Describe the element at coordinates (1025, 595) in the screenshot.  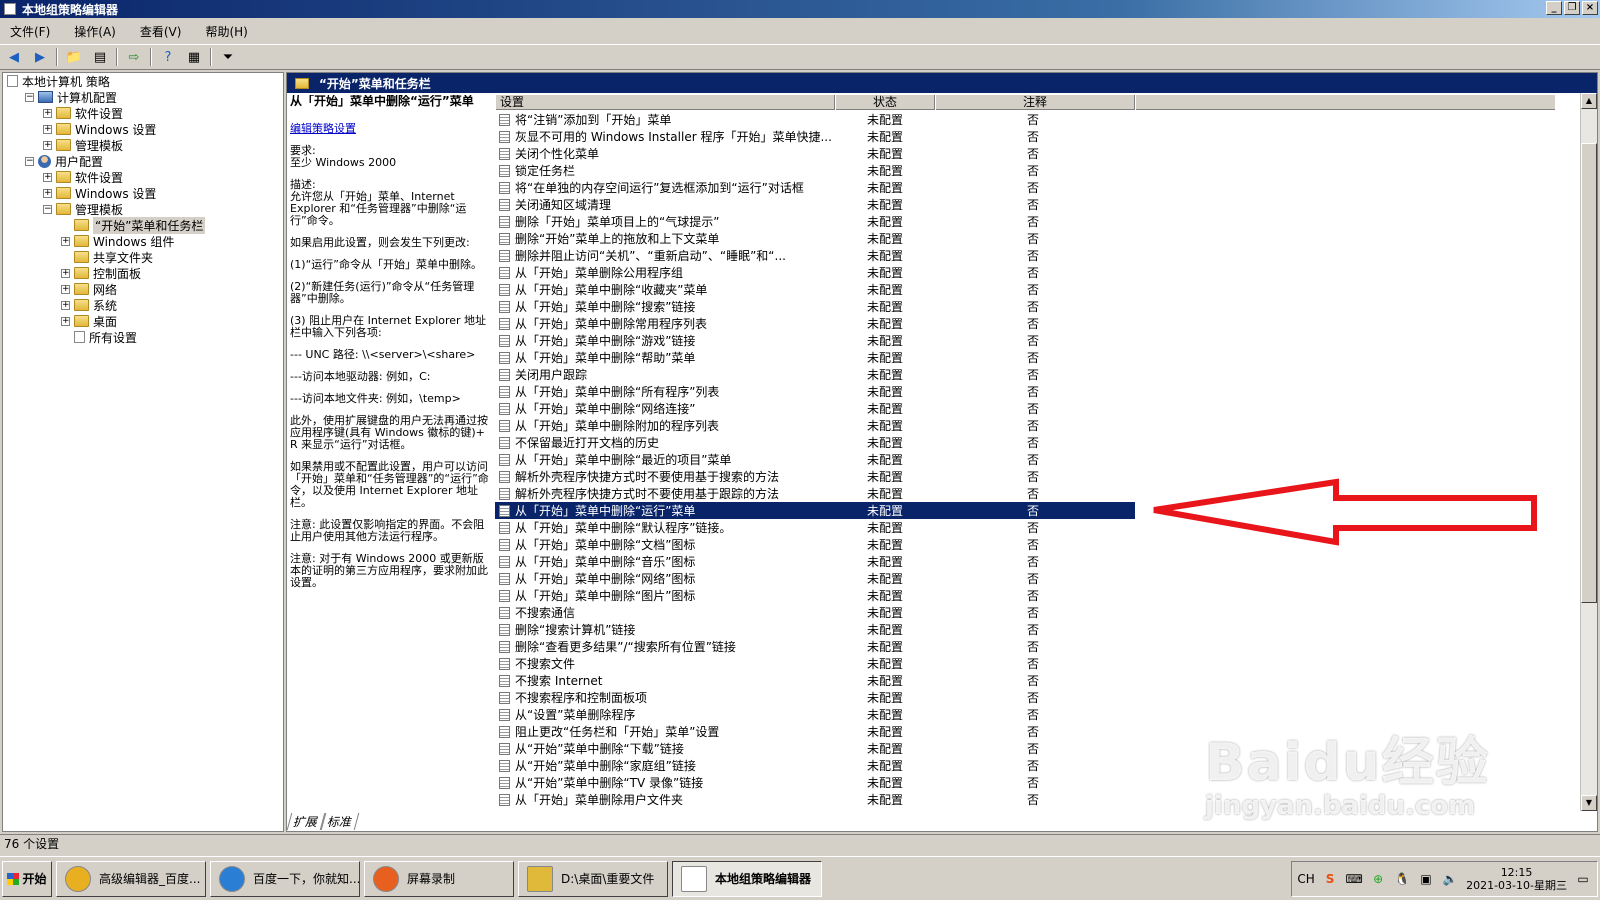
I see `table-row: 从「开始」菜单中删除“图片”图标 未配置 否` at that location.